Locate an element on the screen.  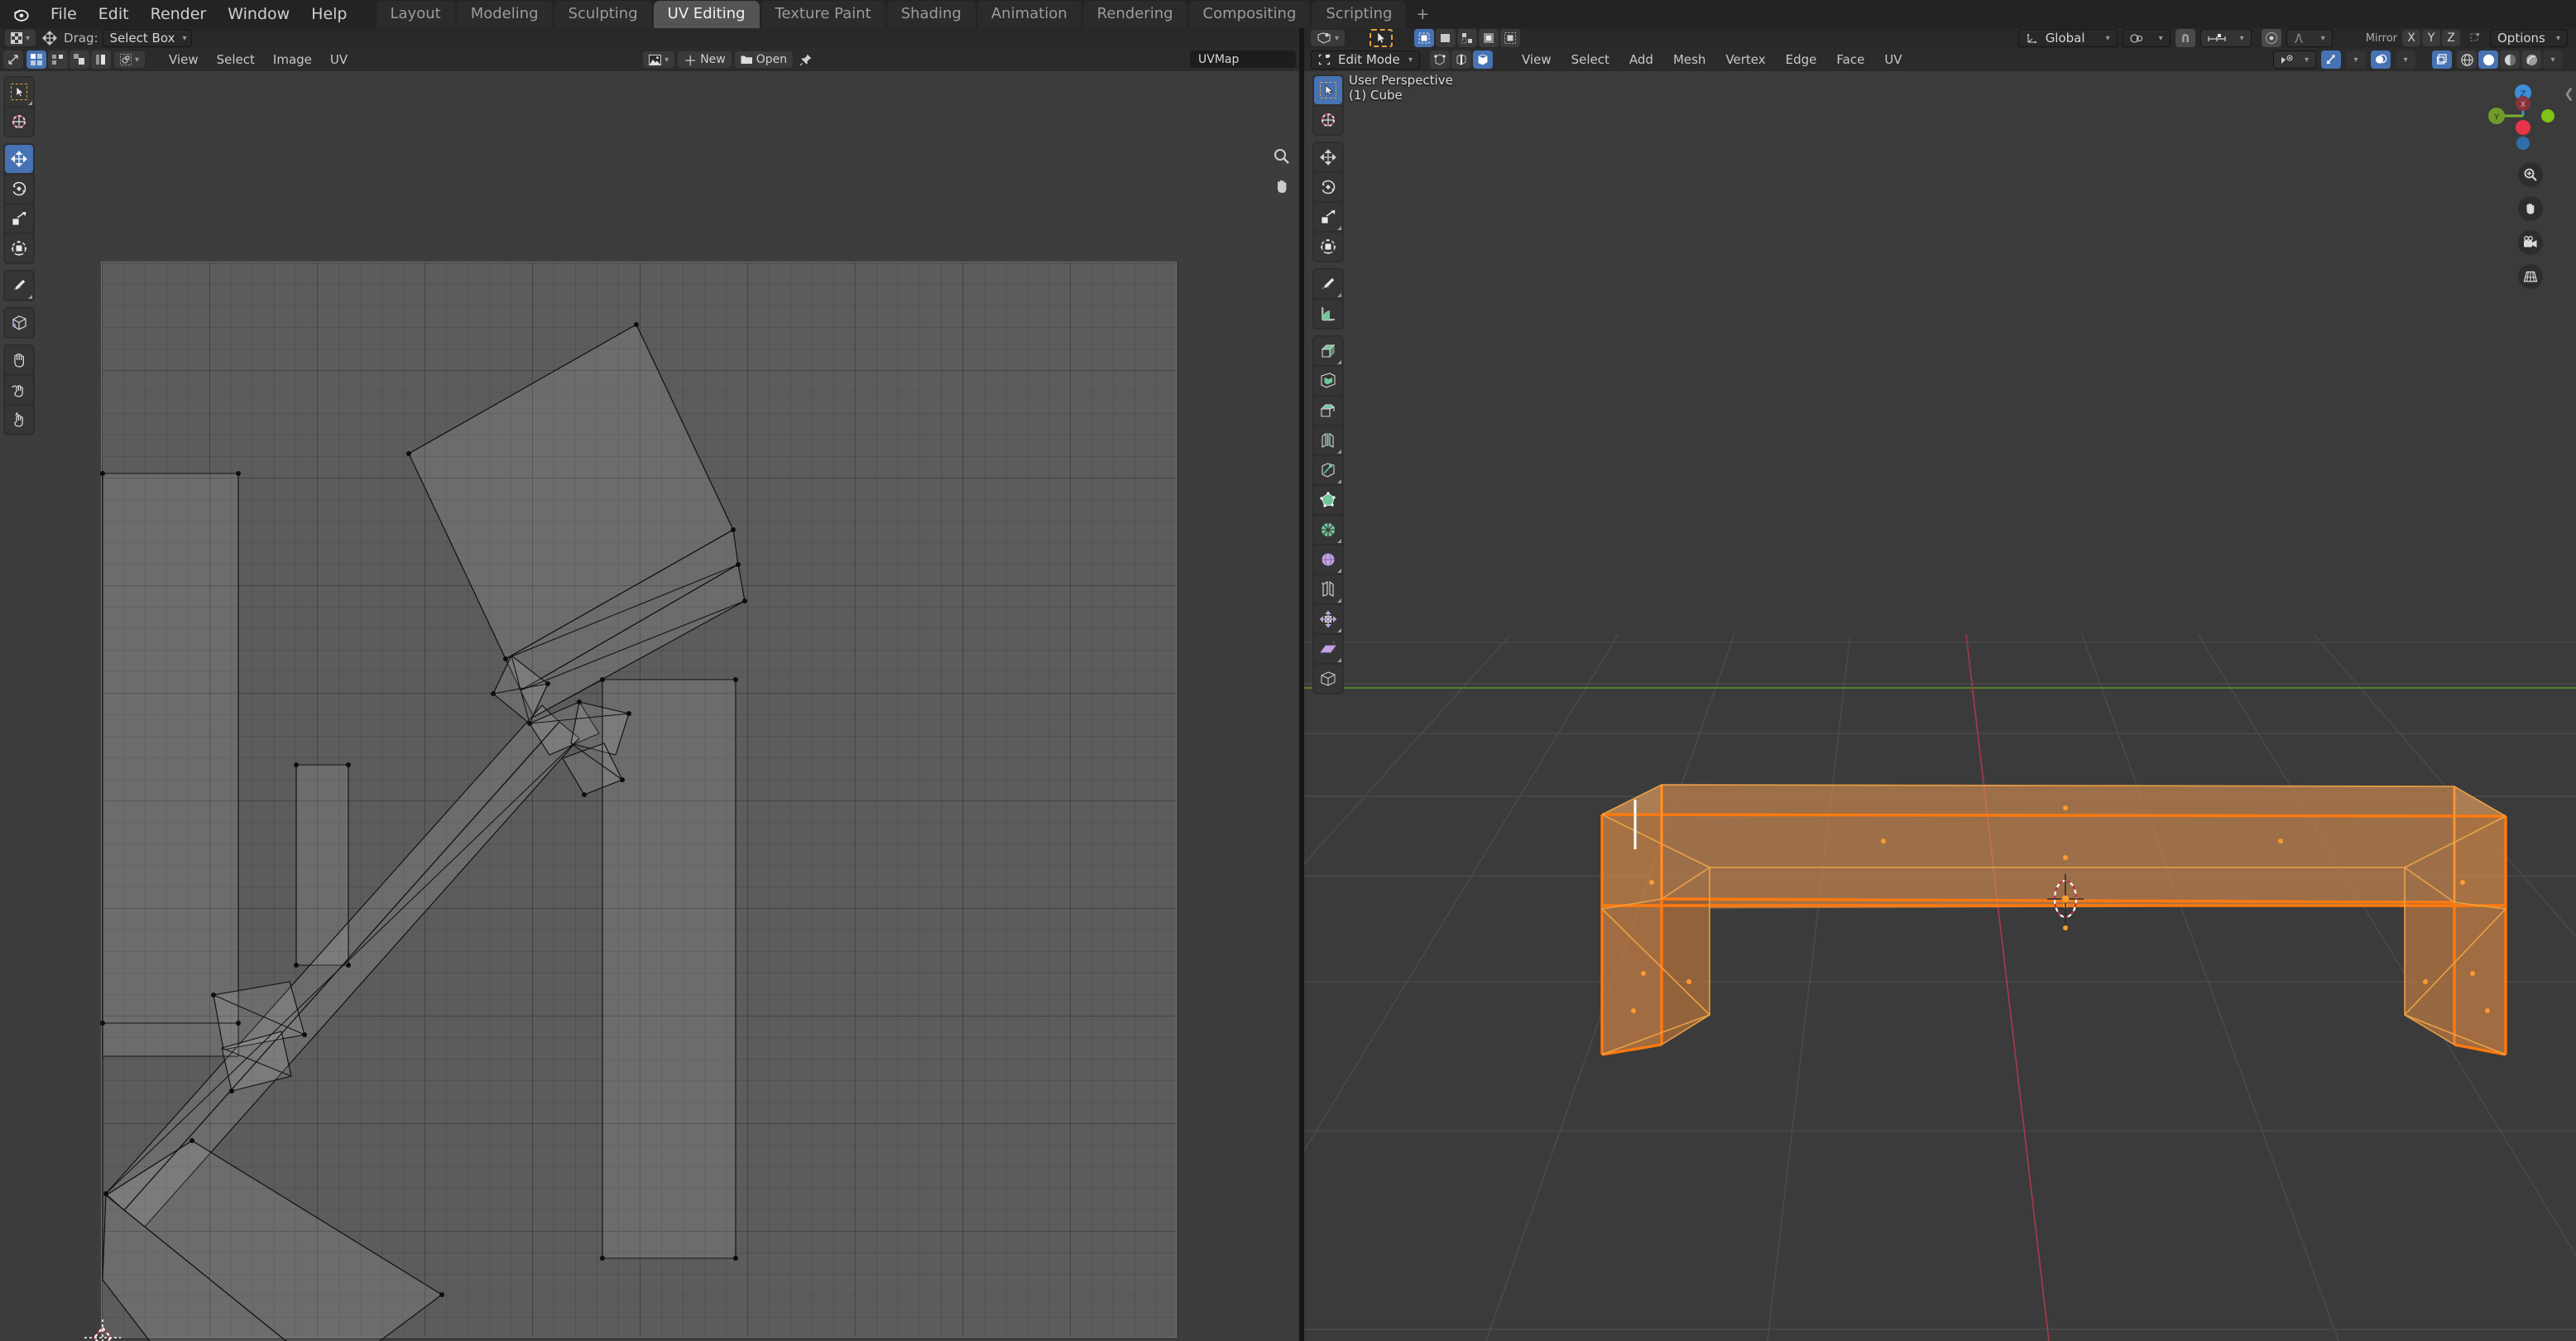
shading-wireframe-button is located at coordinates (2467, 59).